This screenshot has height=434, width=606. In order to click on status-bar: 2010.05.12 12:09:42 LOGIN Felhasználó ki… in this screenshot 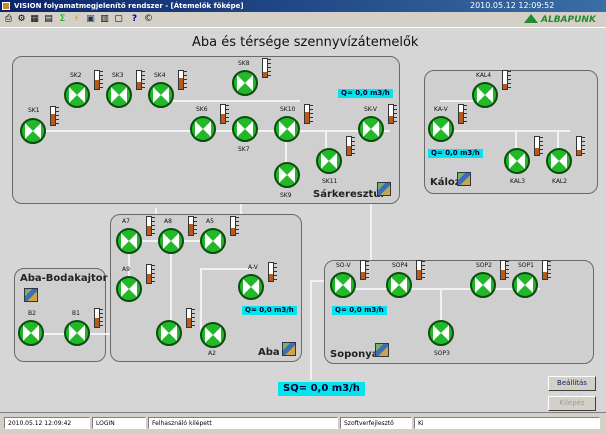, I will do `click(303, 423)`.